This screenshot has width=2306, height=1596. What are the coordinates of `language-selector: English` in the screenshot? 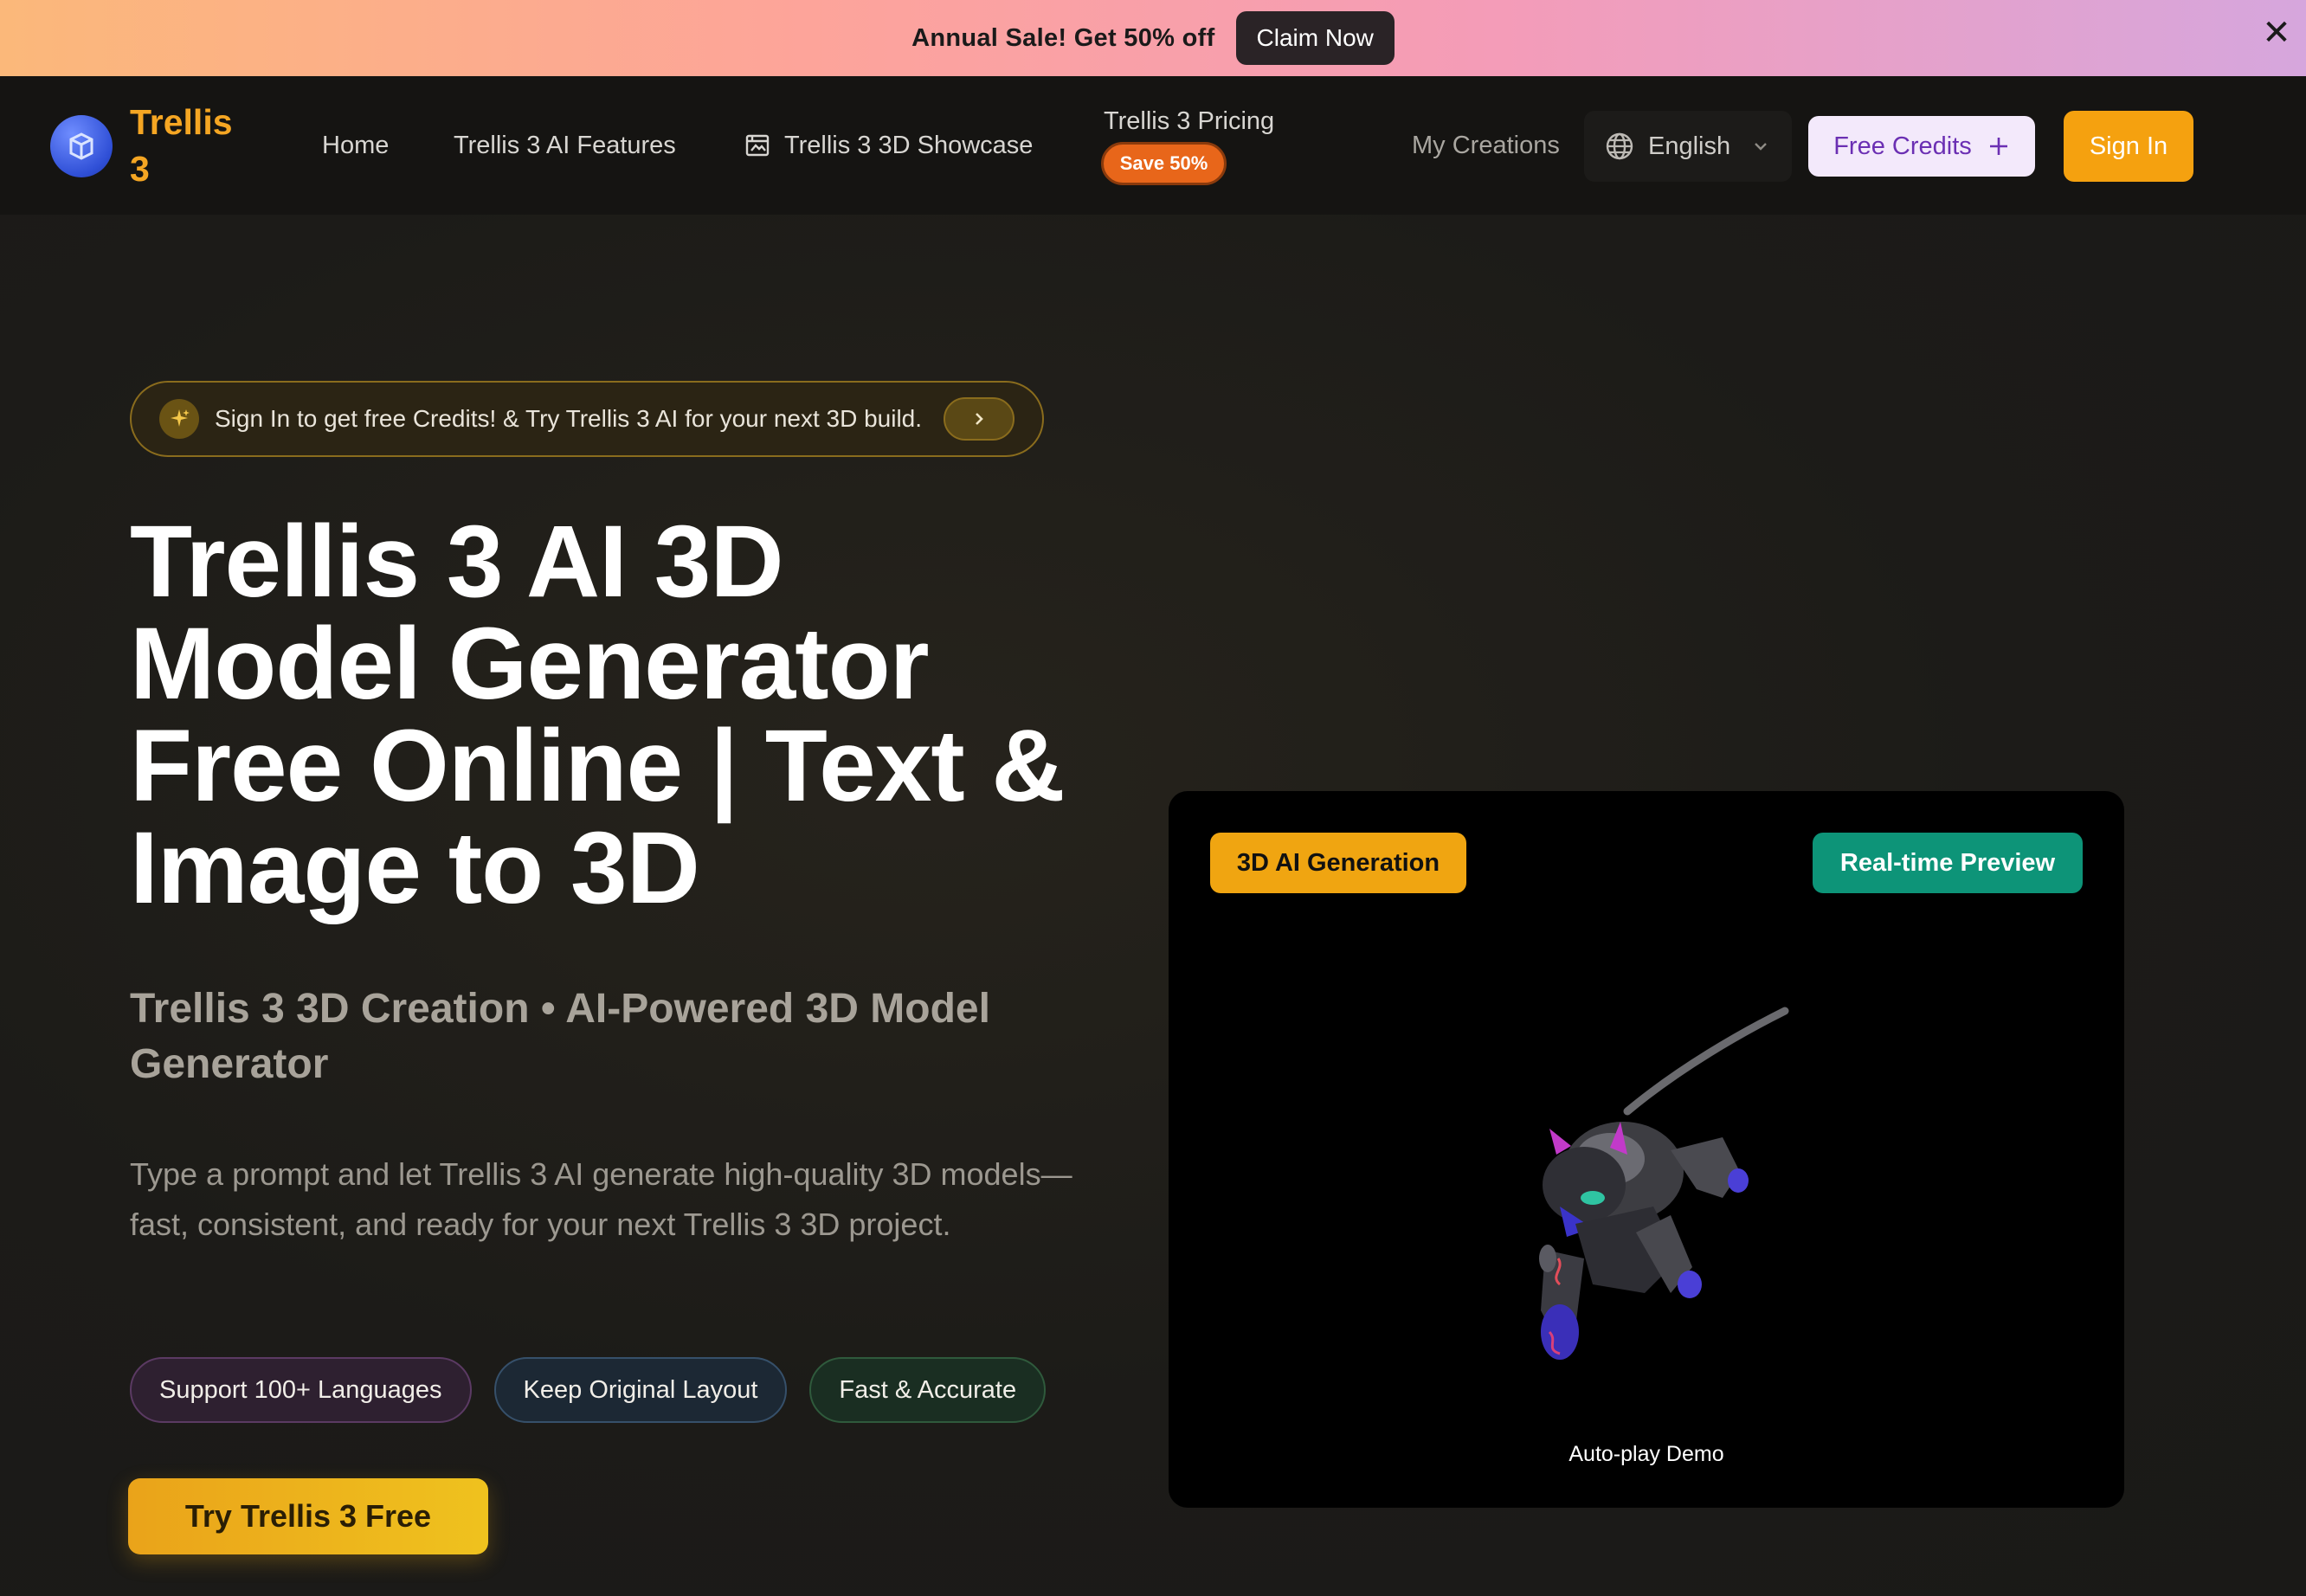 It's located at (1688, 146).